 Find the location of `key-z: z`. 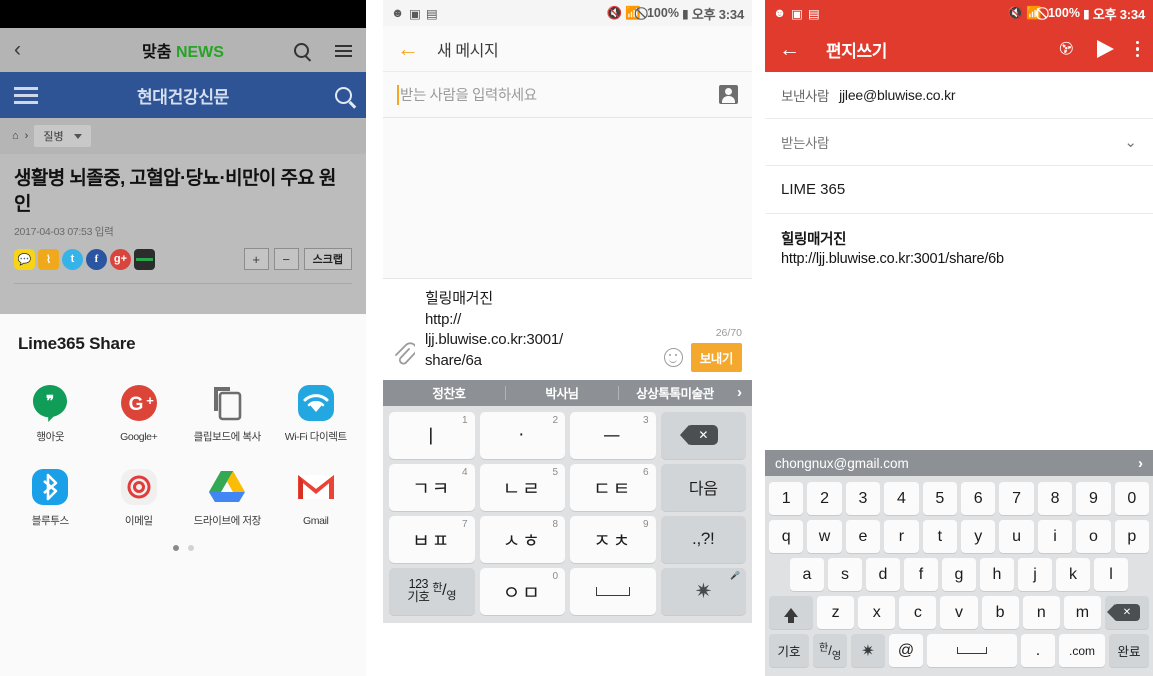

key-z: z is located at coordinates (836, 612).